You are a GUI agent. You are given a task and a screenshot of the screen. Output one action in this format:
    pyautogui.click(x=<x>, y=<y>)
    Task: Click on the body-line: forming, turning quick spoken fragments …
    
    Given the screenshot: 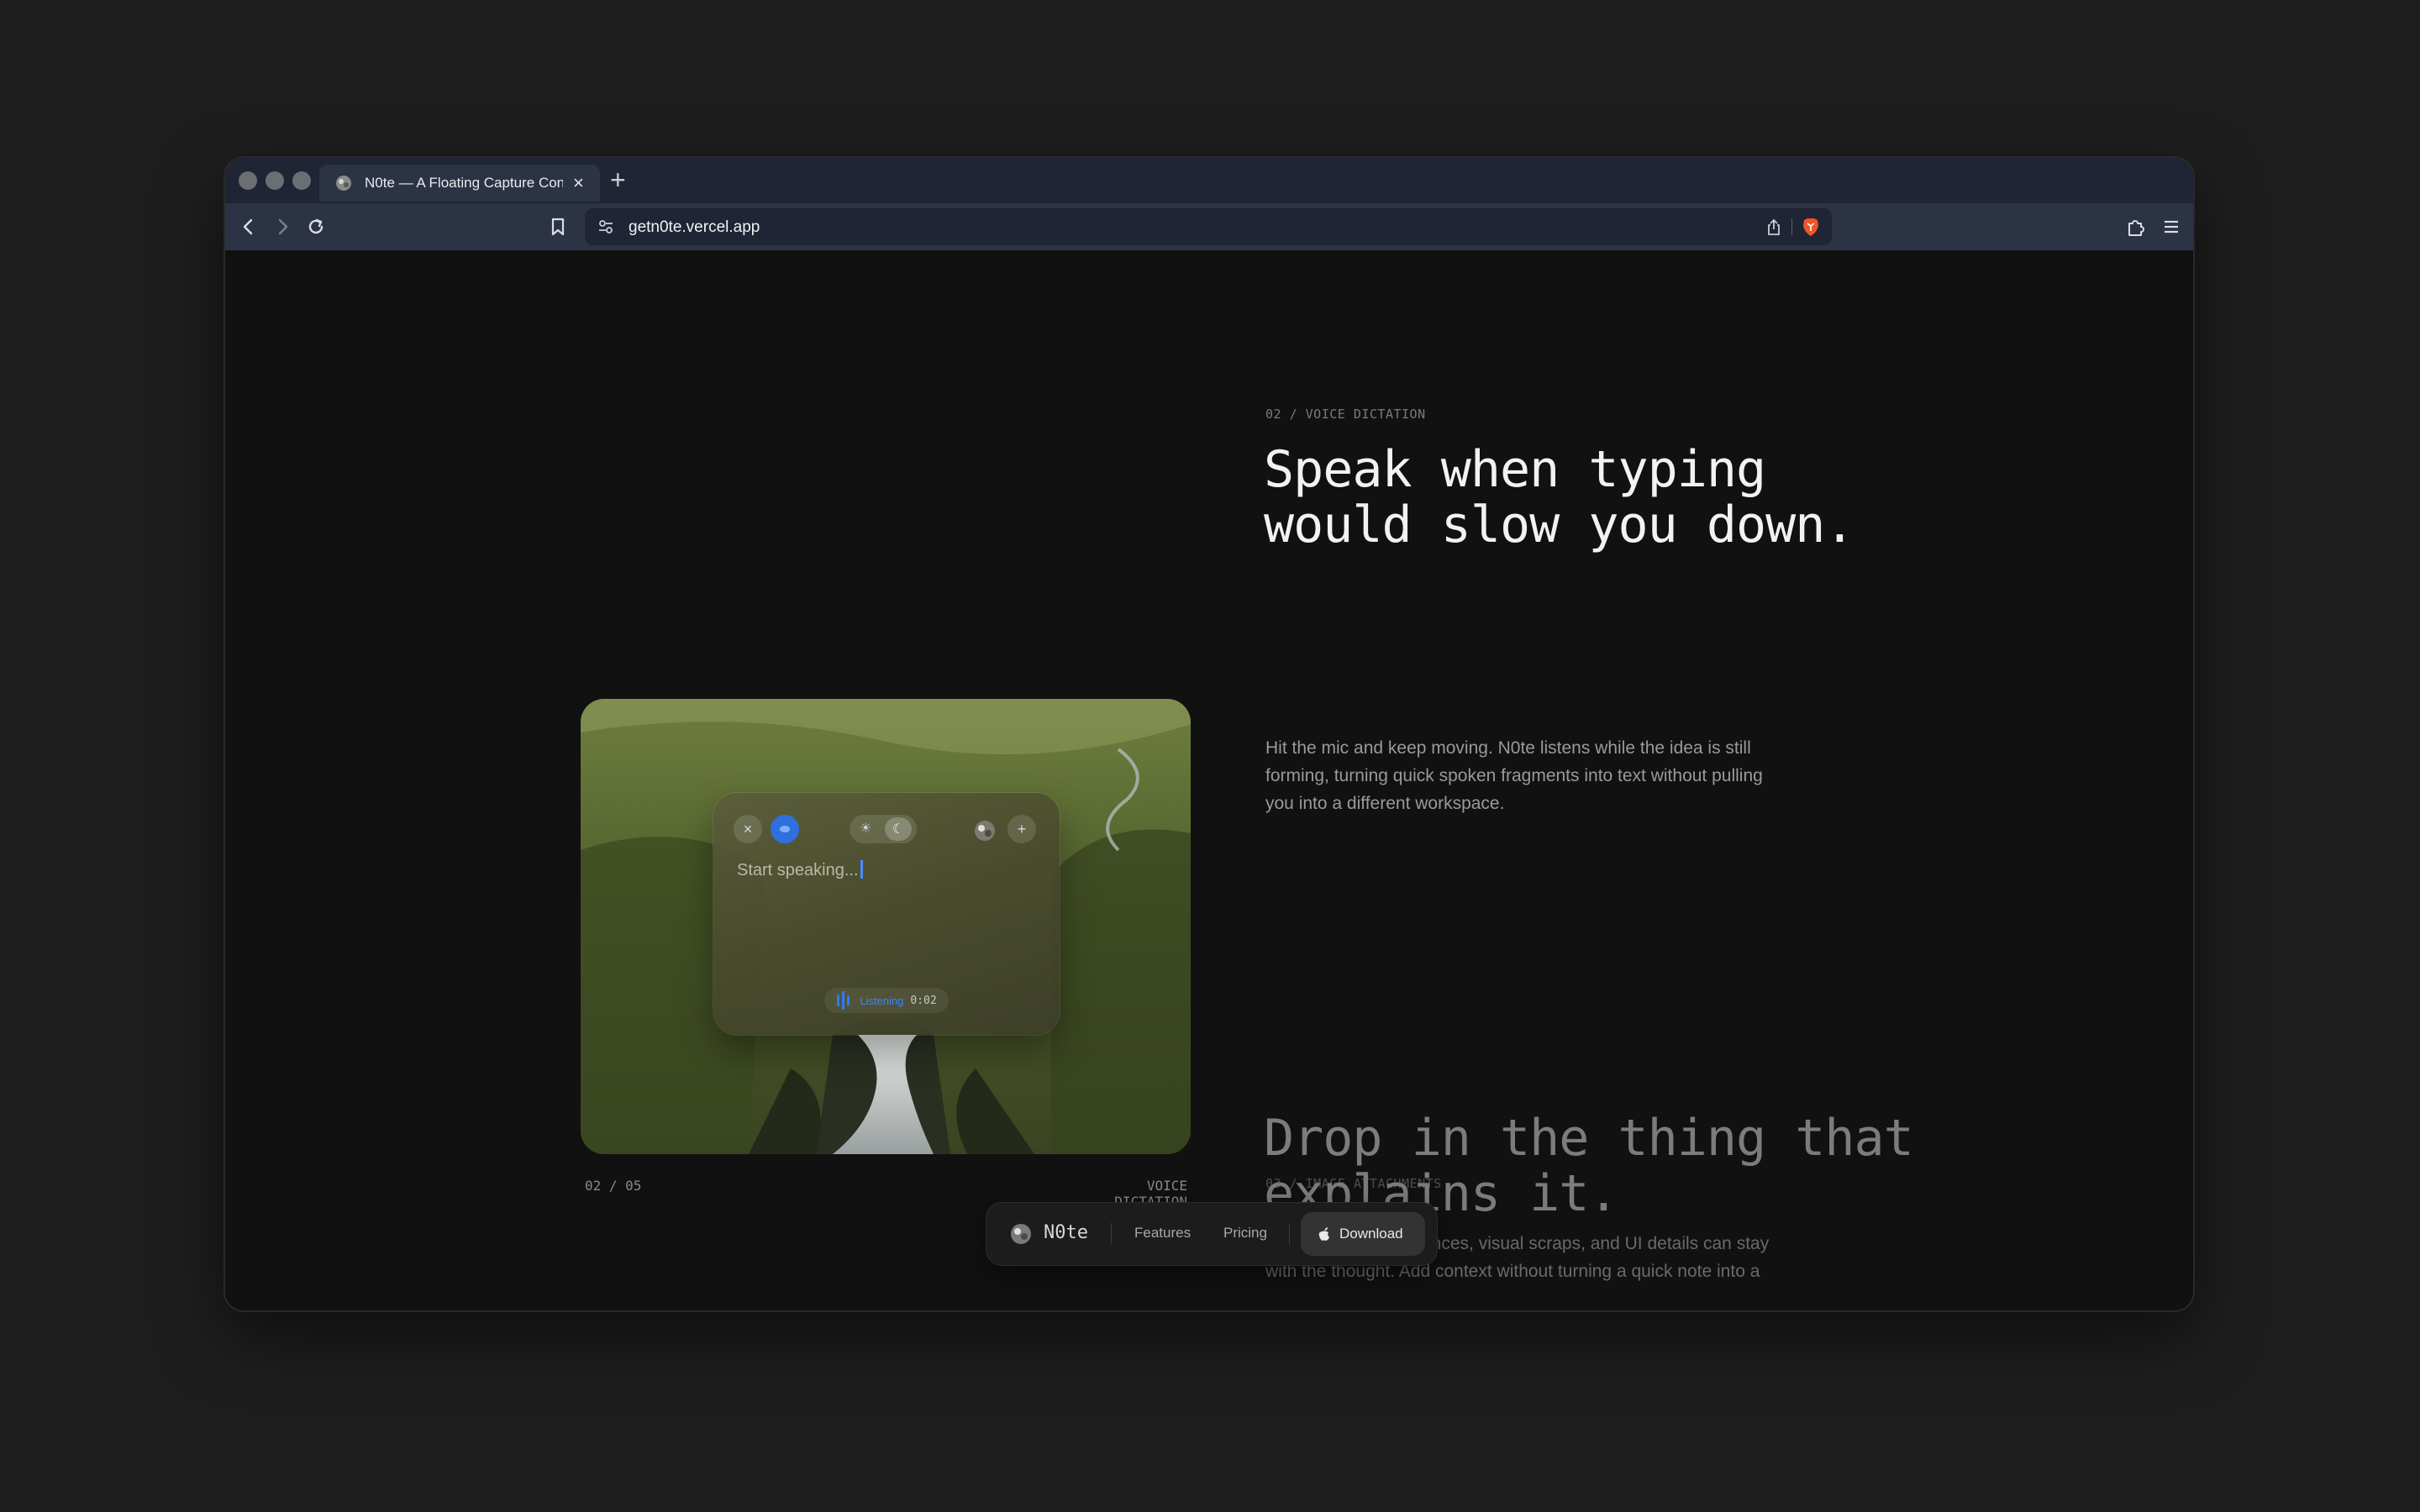 What is the action you would take?
    pyautogui.click(x=1514, y=775)
    